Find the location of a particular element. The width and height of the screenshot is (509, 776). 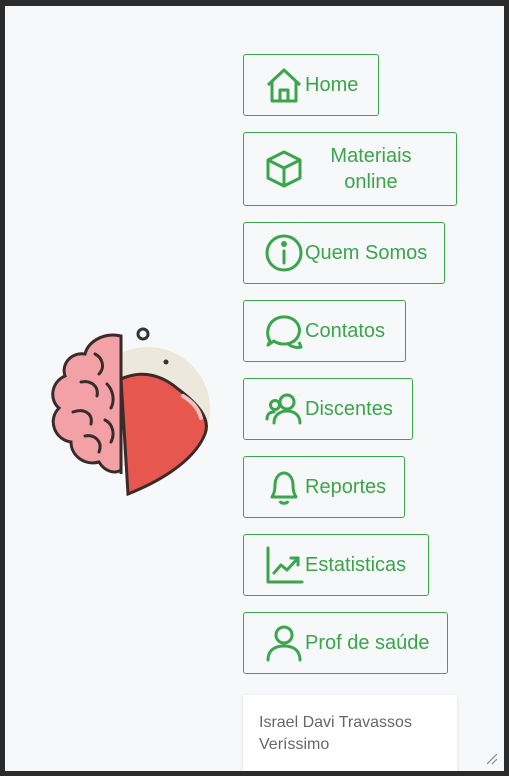

chat-icon is located at coordinates (284, 331).